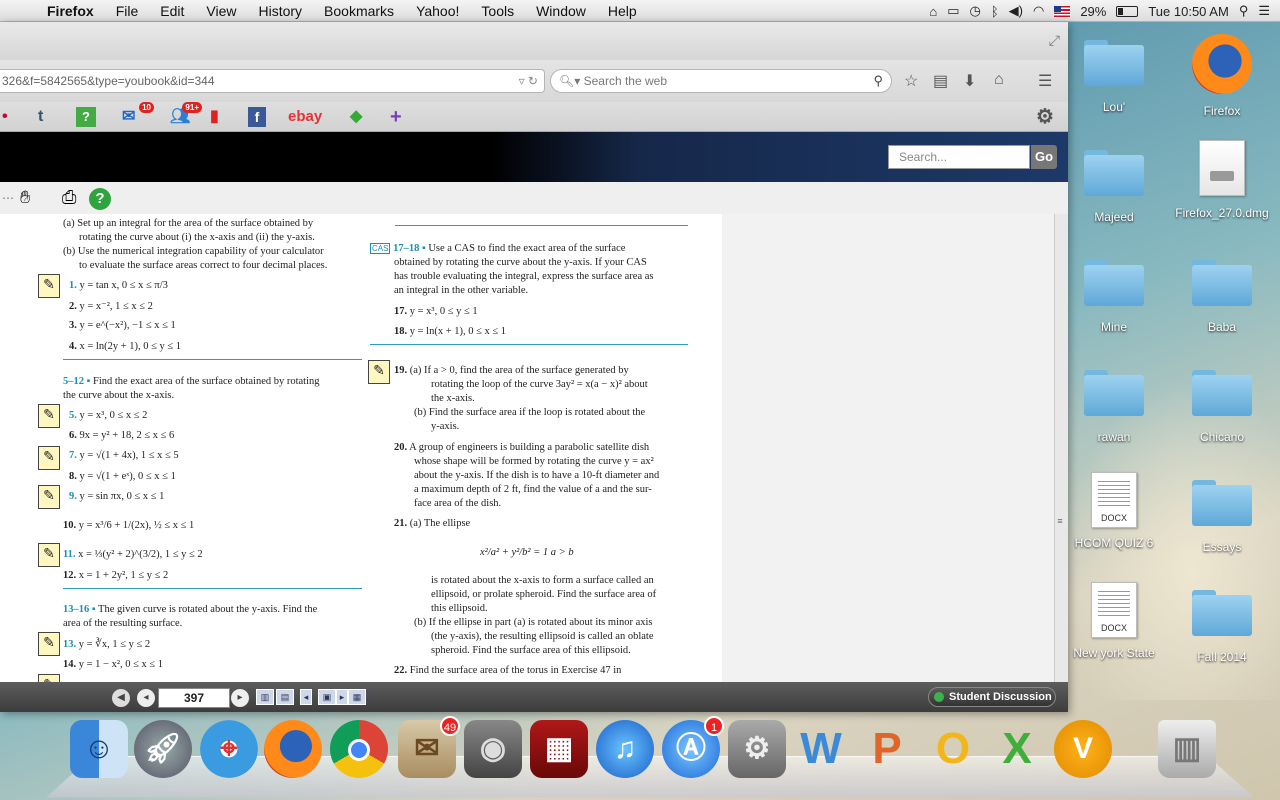 This screenshot has width=1280, height=800. I want to click on bookmark-icon: ▮, so click(214, 117).